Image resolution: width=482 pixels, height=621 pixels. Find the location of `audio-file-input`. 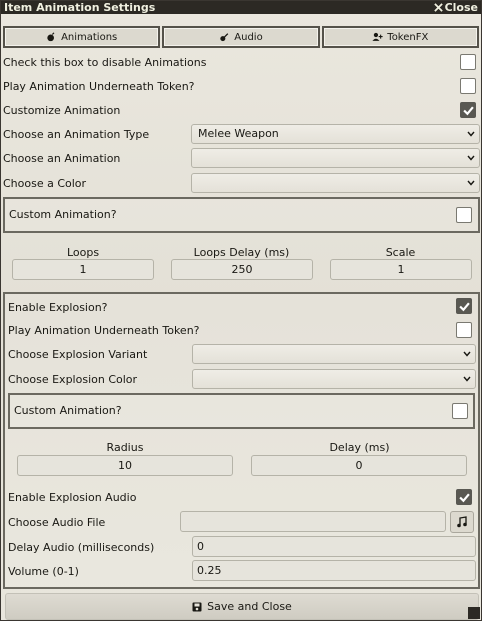

audio-file-input is located at coordinates (313, 521).